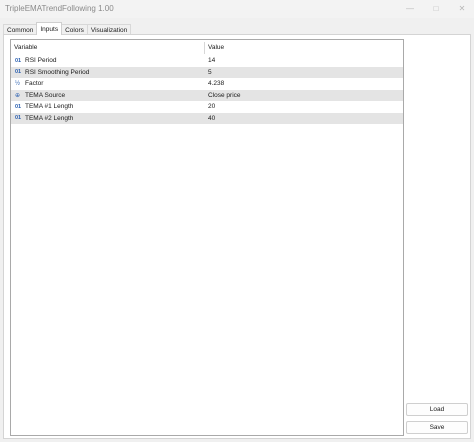 The width and height of the screenshot is (474, 442). Describe the element at coordinates (207, 107) in the screenshot. I see `table-row: 01 TEMA #1 Length 20` at that location.